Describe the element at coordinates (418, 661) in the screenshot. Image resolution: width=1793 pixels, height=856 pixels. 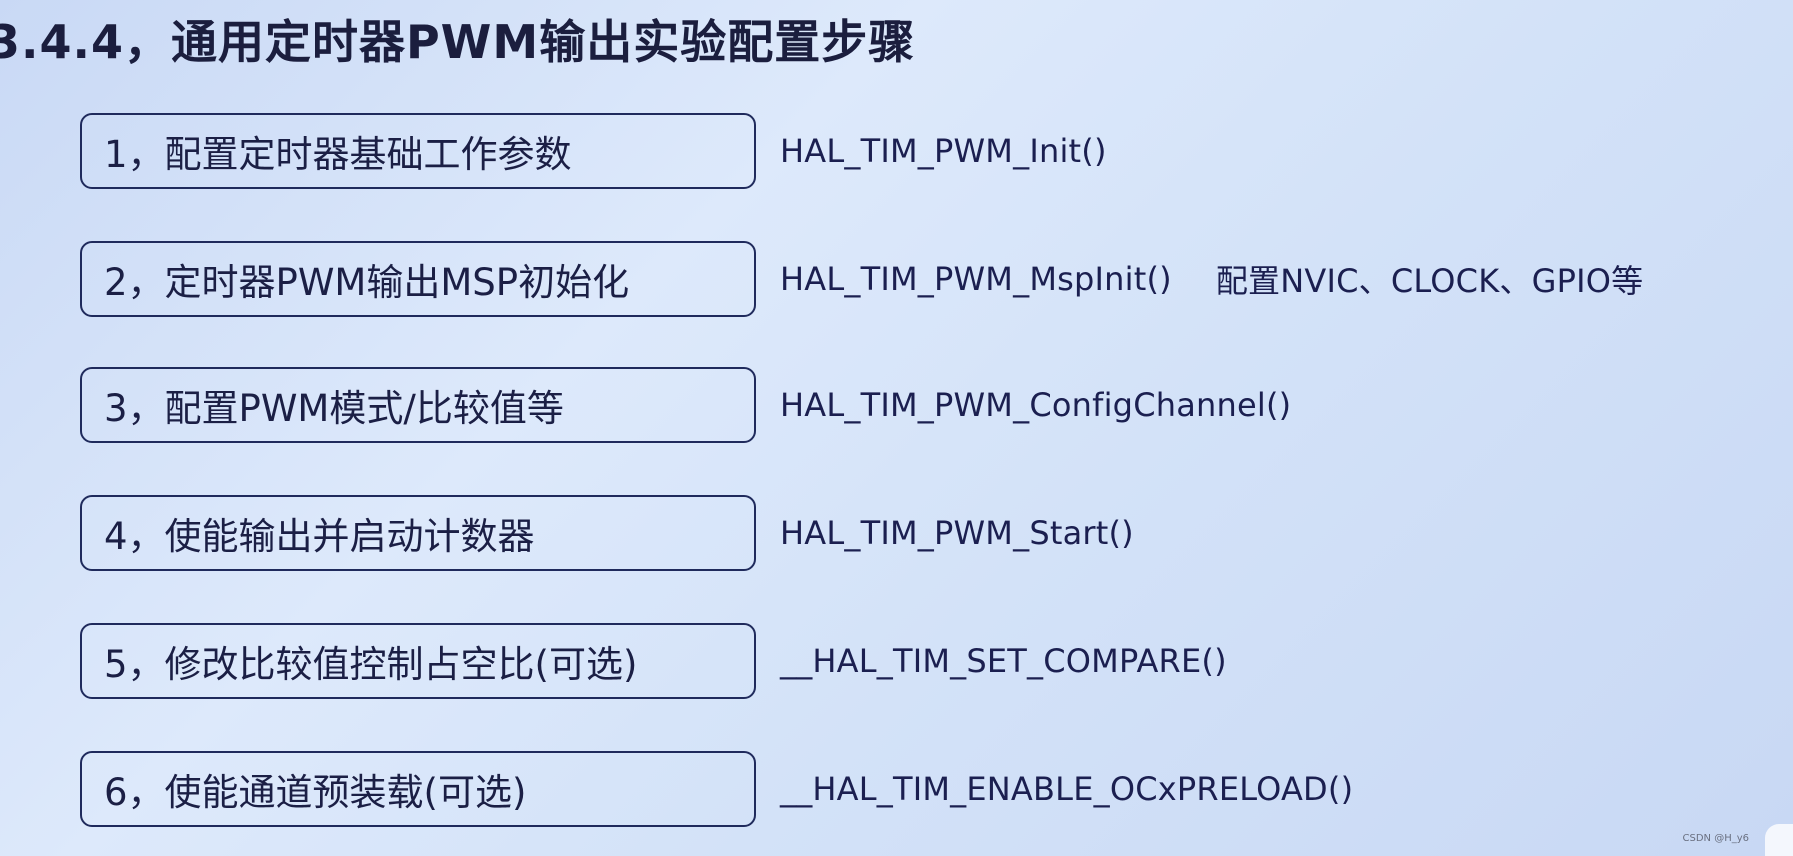
I see `step-box-5: 5，修改比较值控制占空比(可选)` at that location.